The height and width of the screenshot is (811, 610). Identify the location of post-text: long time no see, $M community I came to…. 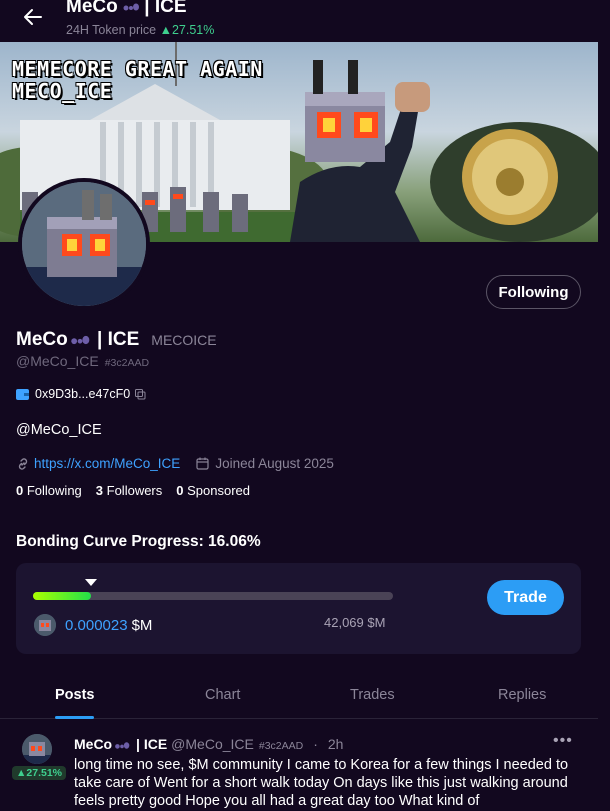
(321, 783).